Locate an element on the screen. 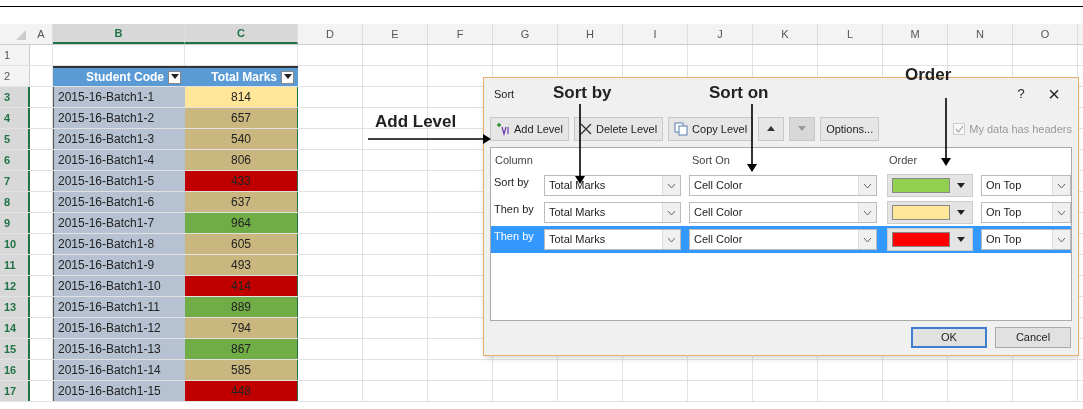 The width and height of the screenshot is (1083, 409). help-button: ? is located at coordinates (1021, 94).